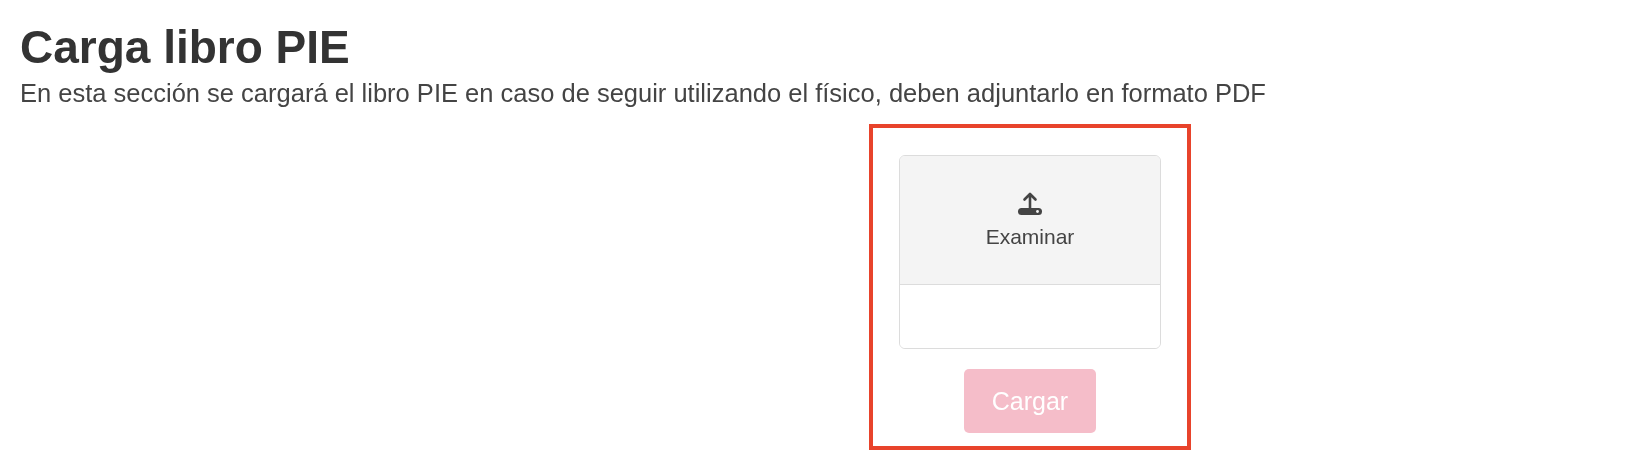 The width and height of the screenshot is (1626, 464). What do you see at coordinates (643, 93) in the screenshot?
I see `page-description: En esta sección se cargará el libro PIE en caso de seguir utilizando el físico, deben adjuntarlo en formato PDF` at bounding box center [643, 93].